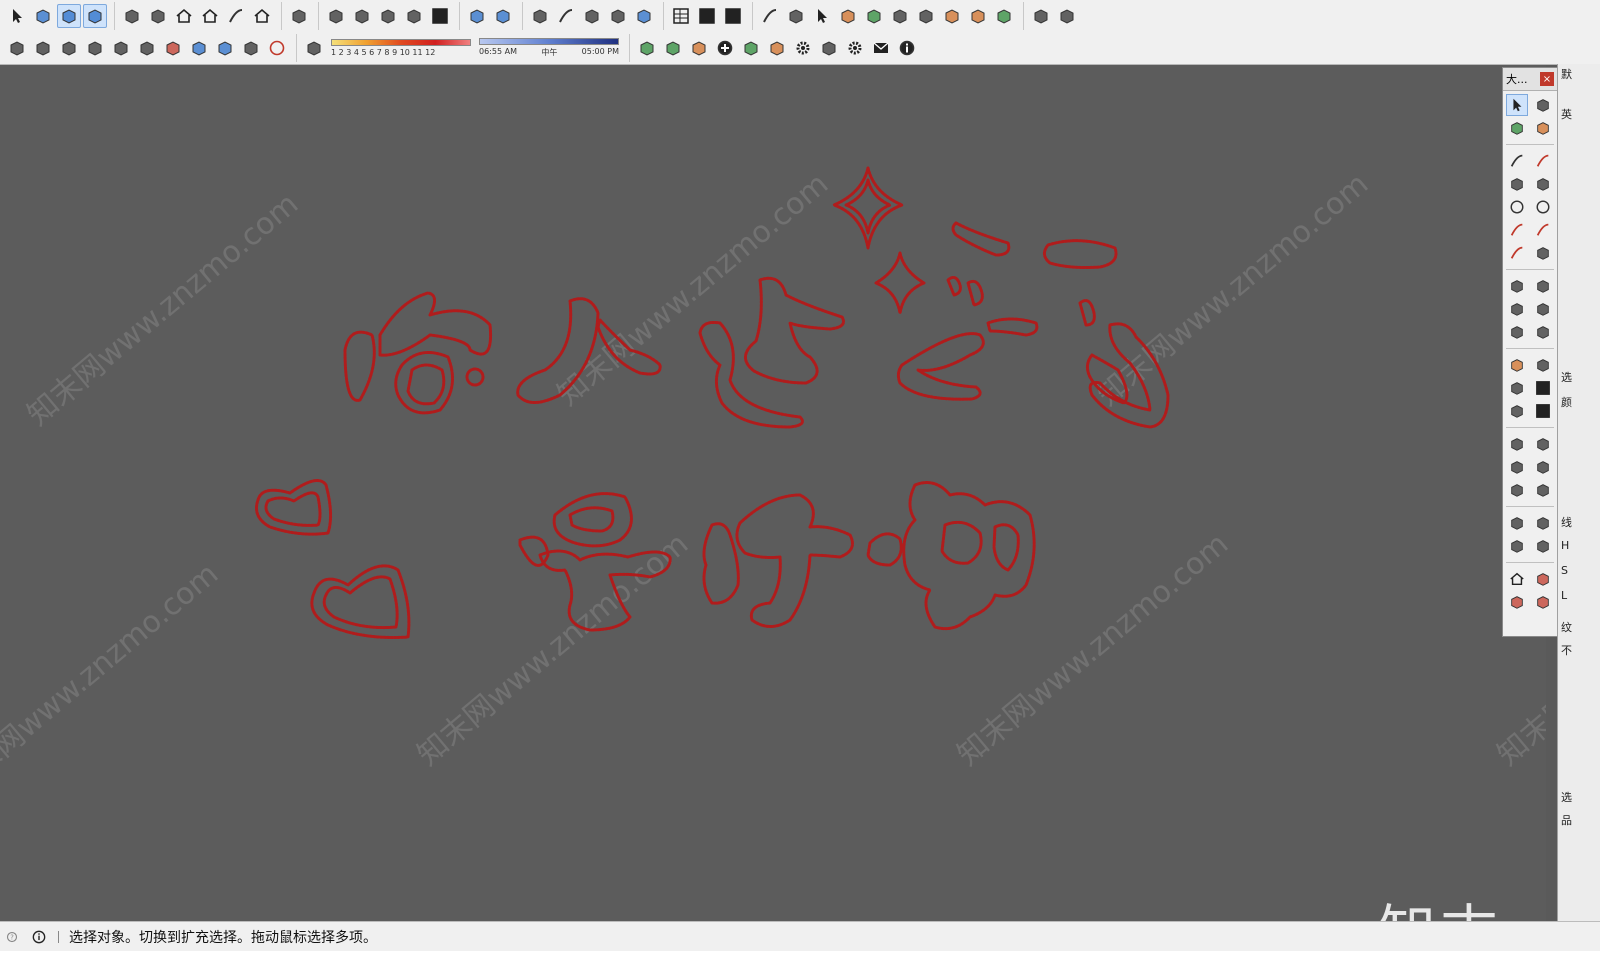  Describe the element at coordinates (1543, 523) in the screenshot. I see `look-around-button` at that location.